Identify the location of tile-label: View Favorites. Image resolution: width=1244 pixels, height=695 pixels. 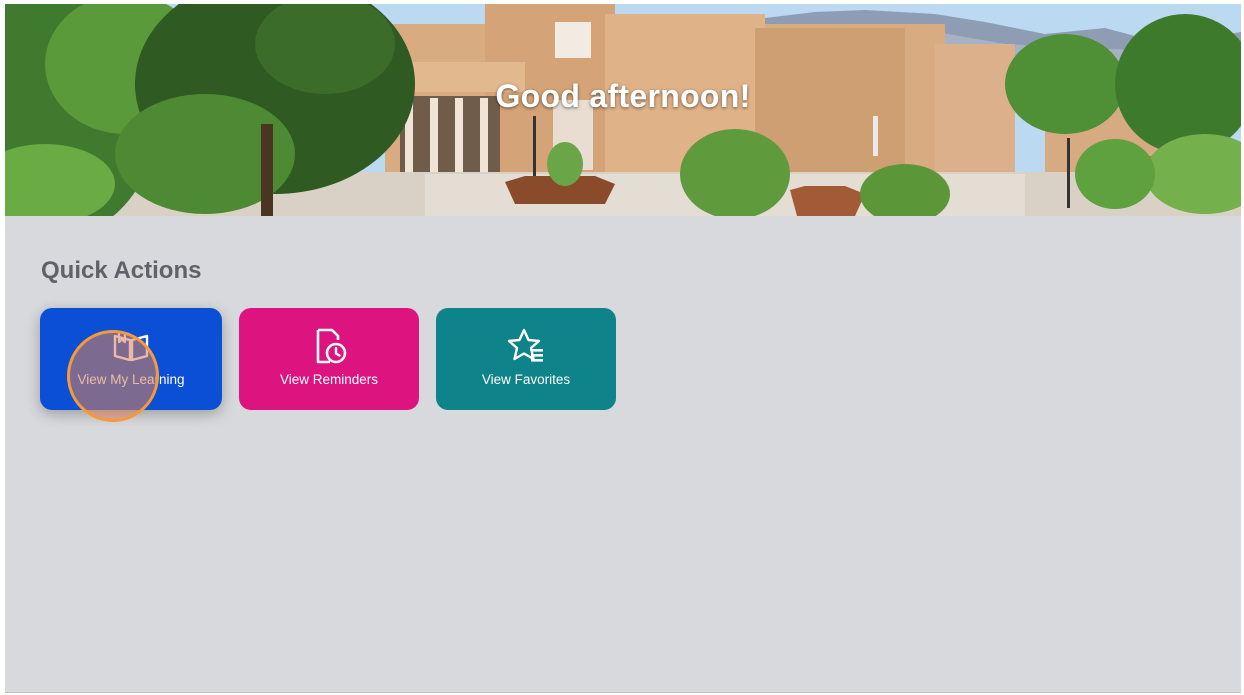
(526, 379).